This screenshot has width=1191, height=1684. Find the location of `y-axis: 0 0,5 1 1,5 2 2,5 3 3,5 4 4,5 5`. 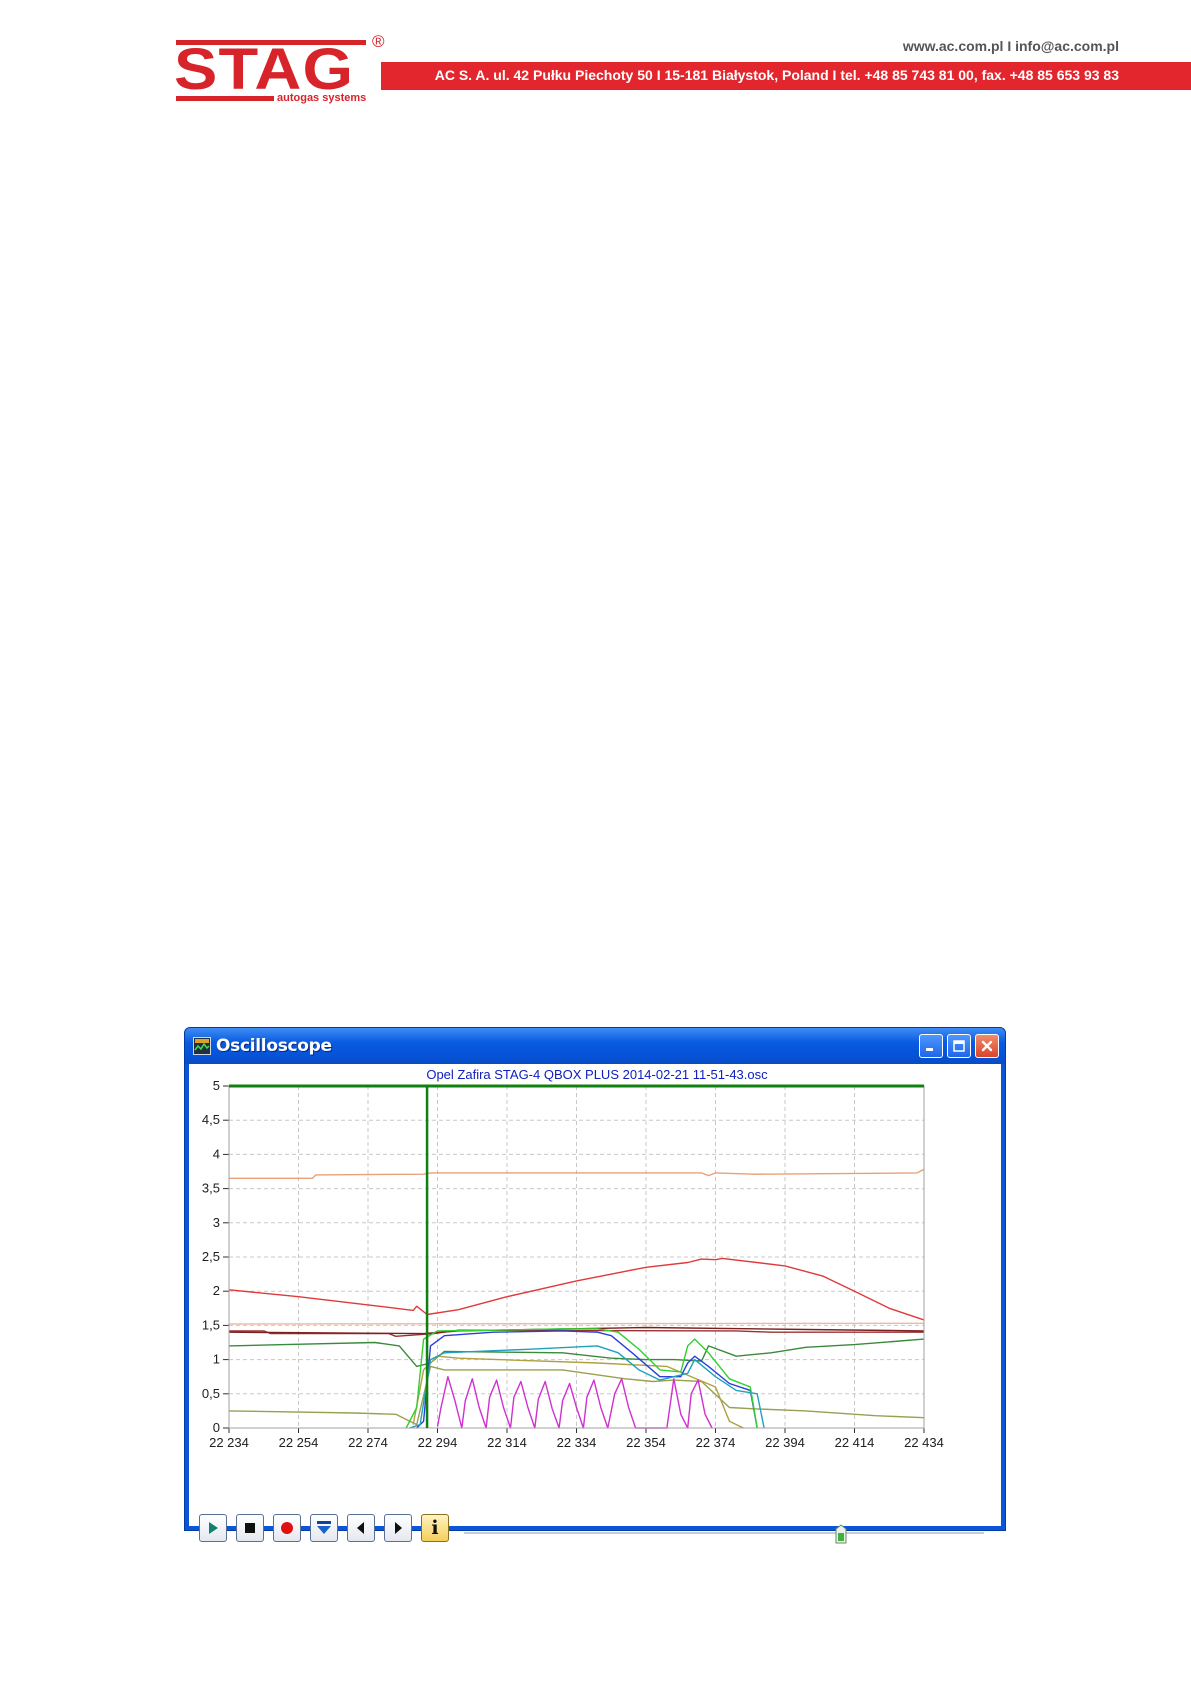

y-axis: 0 0,5 1 1,5 2 2,5 3 3,5 4 4,5 5 is located at coordinates (215, 1256).